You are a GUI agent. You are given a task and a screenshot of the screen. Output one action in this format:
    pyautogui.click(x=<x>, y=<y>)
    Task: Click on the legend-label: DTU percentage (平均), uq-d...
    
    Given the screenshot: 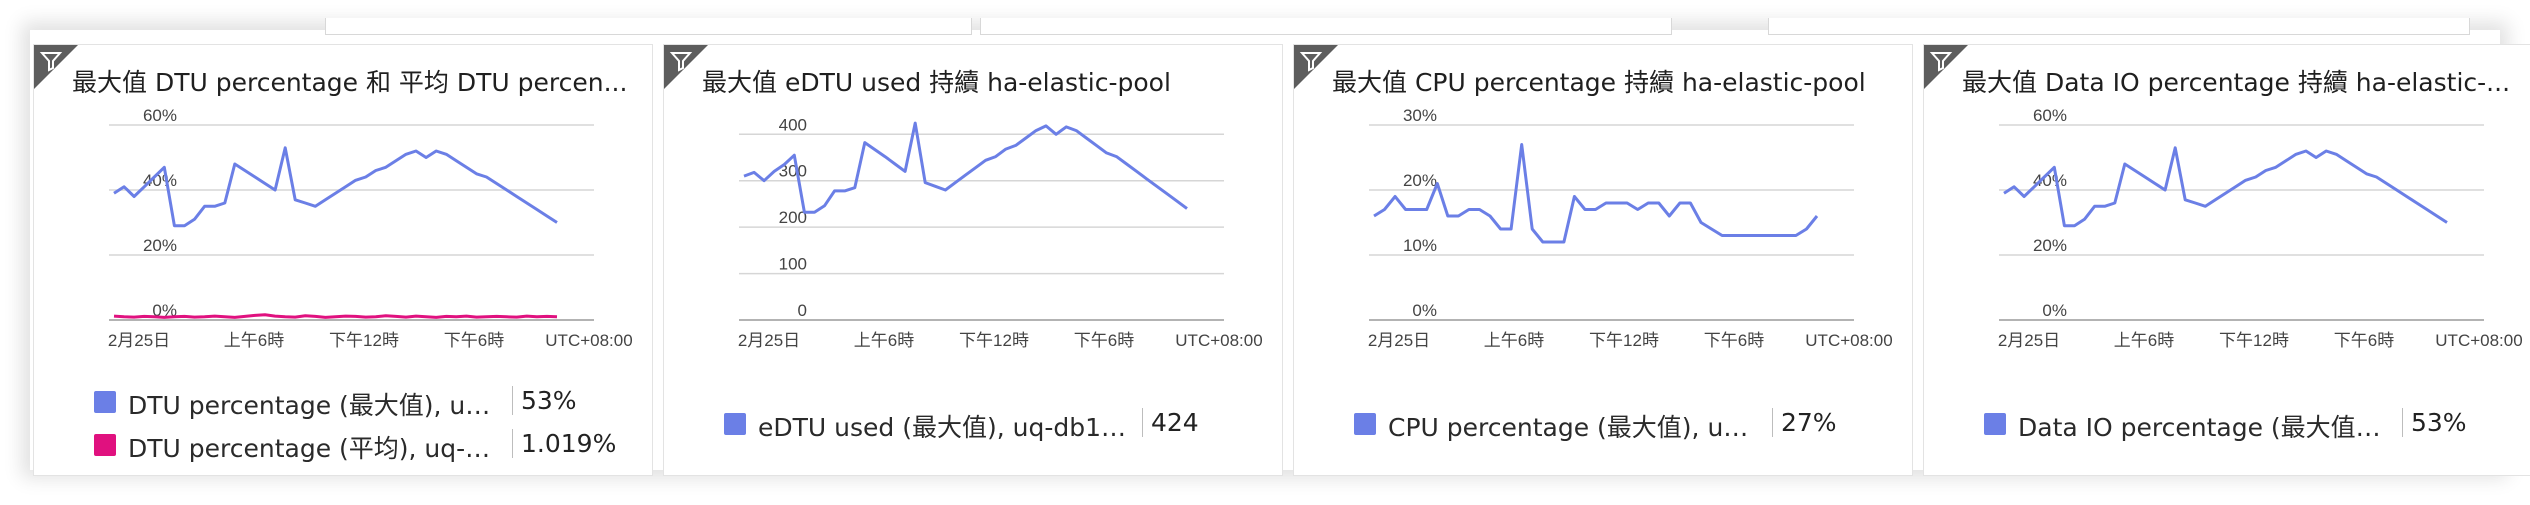 What is the action you would take?
    pyautogui.click(x=314, y=448)
    